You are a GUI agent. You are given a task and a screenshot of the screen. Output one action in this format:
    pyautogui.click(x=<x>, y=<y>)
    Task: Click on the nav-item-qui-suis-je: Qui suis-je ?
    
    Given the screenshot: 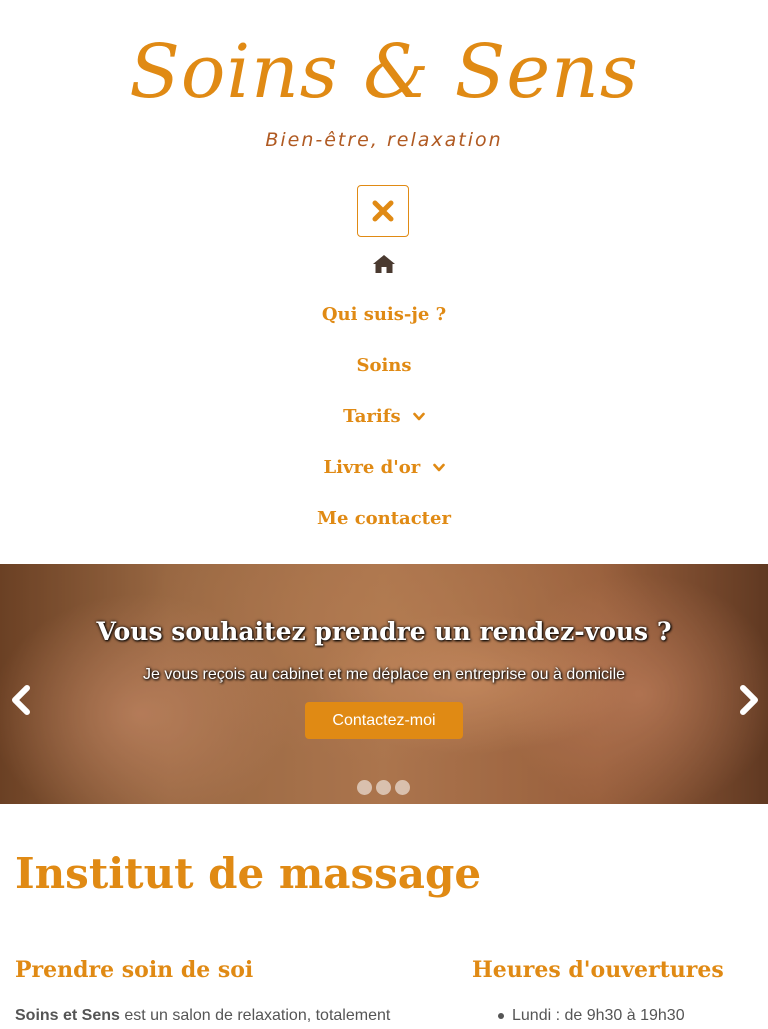 What is the action you would take?
    pyautogui.click(x=384, y=315)
    